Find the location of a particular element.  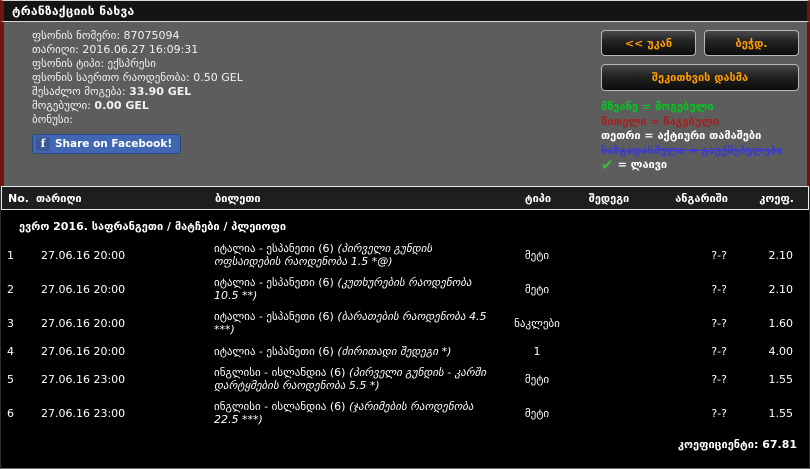

bet-type-label: ფსონის ტიპი: is located at coordinates (68, 63).